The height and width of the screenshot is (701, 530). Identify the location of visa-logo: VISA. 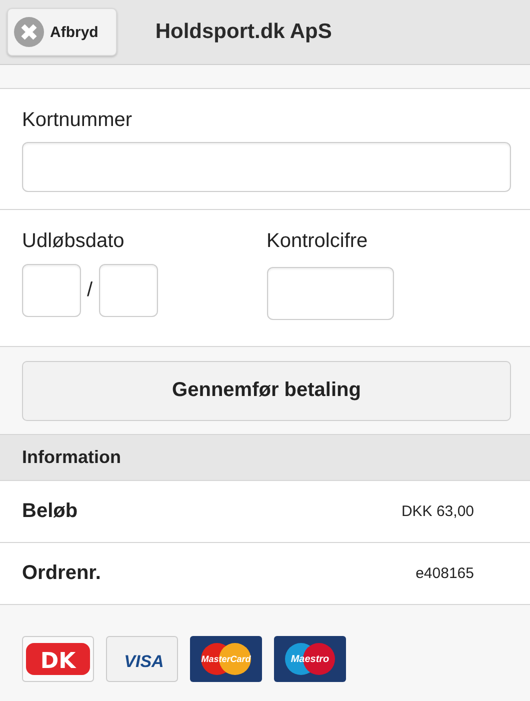
(142, 659).